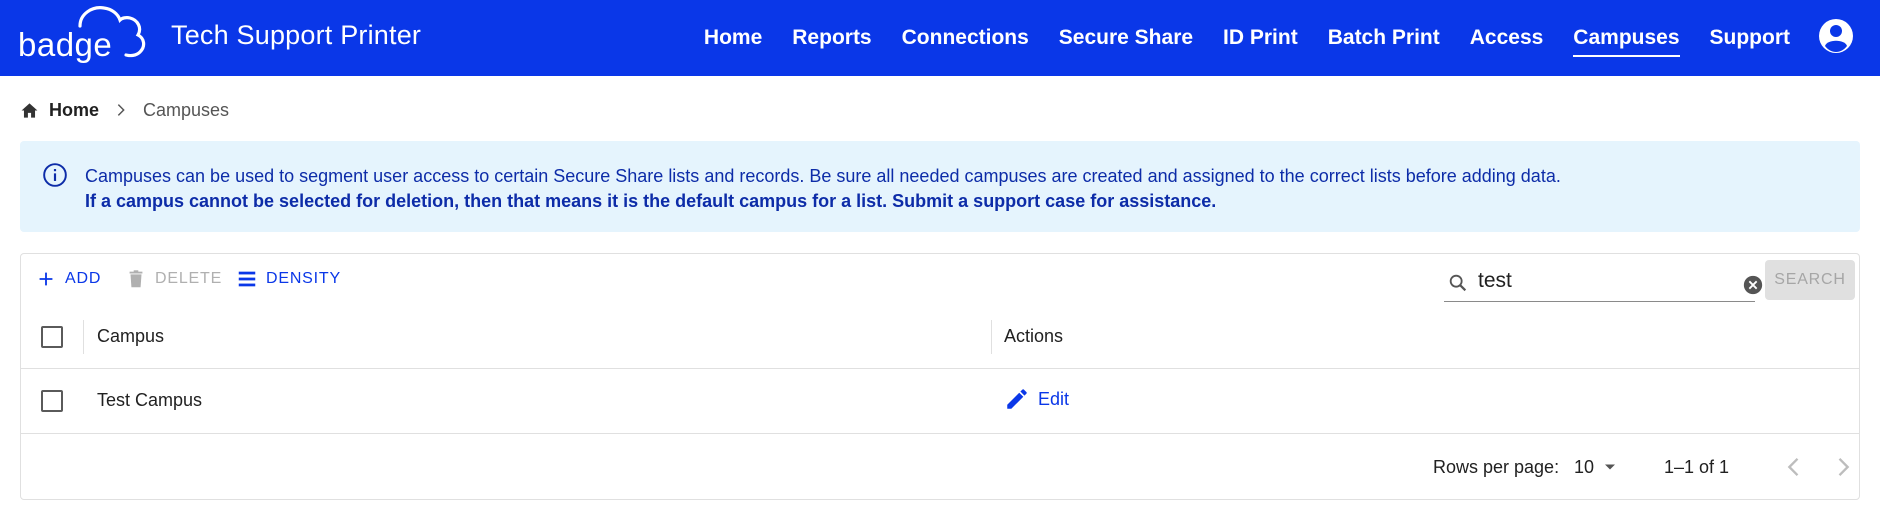 This screenshot has width=1880, height=510. Describe the element at coordinates (1017, 399) in the screenshot. I see `pencil-icon` at that location.